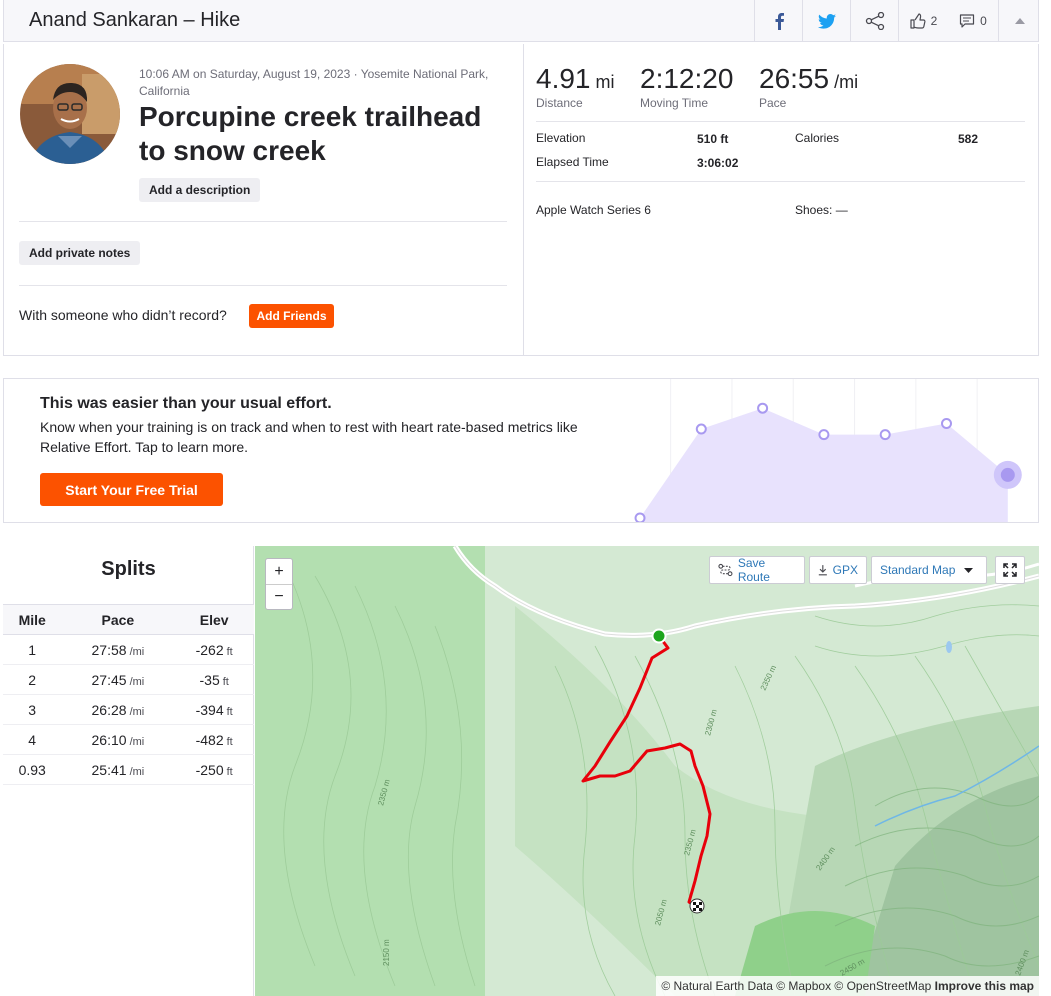 Image resolution: width=1051 pixels, height=996 pixels. What do you see at coordinates (929, 570) in the screenshot?
I see `map-type-select: Standard Map` at bounding box center [929, 570].